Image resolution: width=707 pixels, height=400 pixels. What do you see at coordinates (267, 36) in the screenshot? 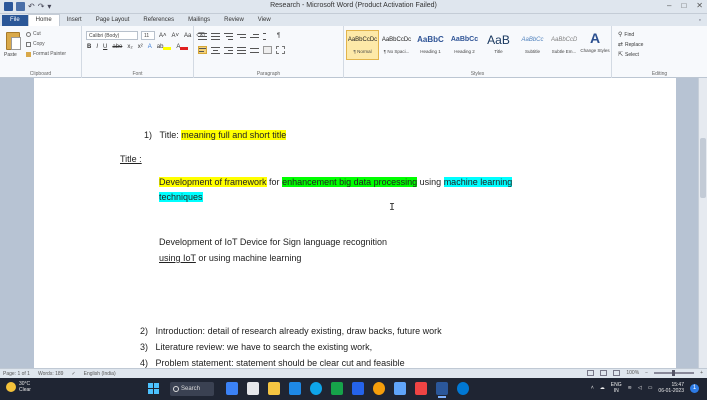
I see `sort-icon` at bounding box center [267, 36].